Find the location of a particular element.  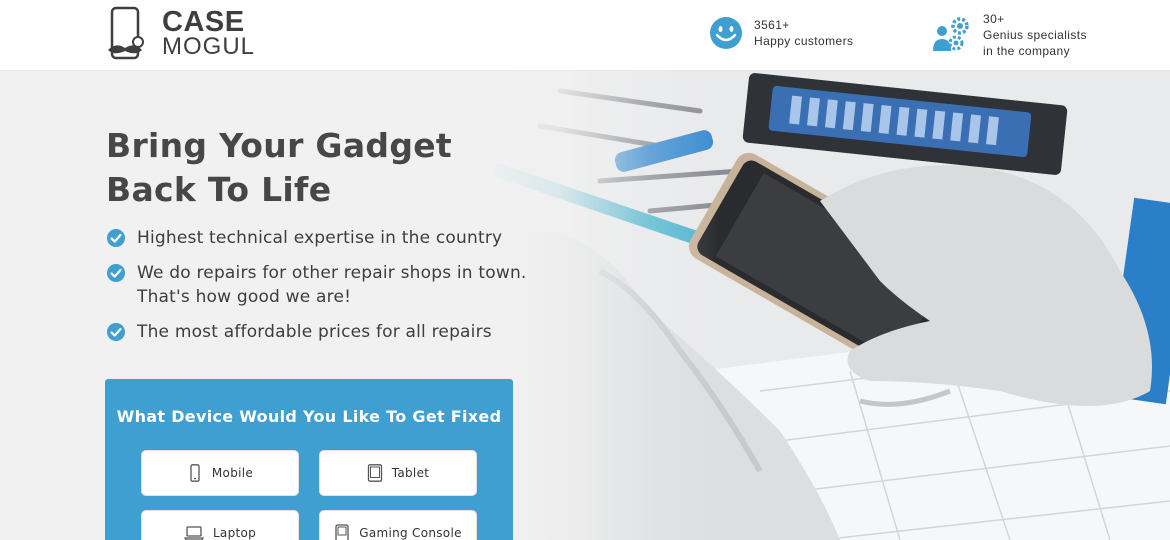

feature-text-line2: That's how good we are! is located at coordinates (244, 297).